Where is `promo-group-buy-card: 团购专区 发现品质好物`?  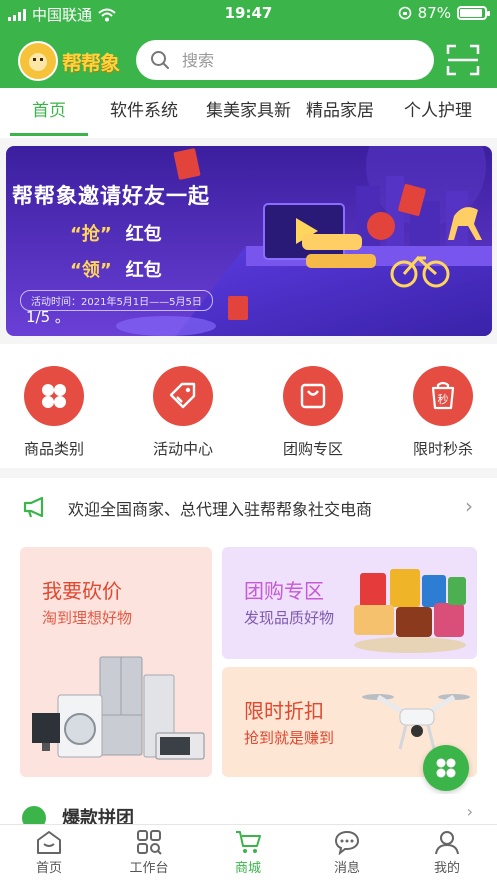
promo-group-buy-card: 团购专区 发现品质好物 is located at coordinates (349, 603).